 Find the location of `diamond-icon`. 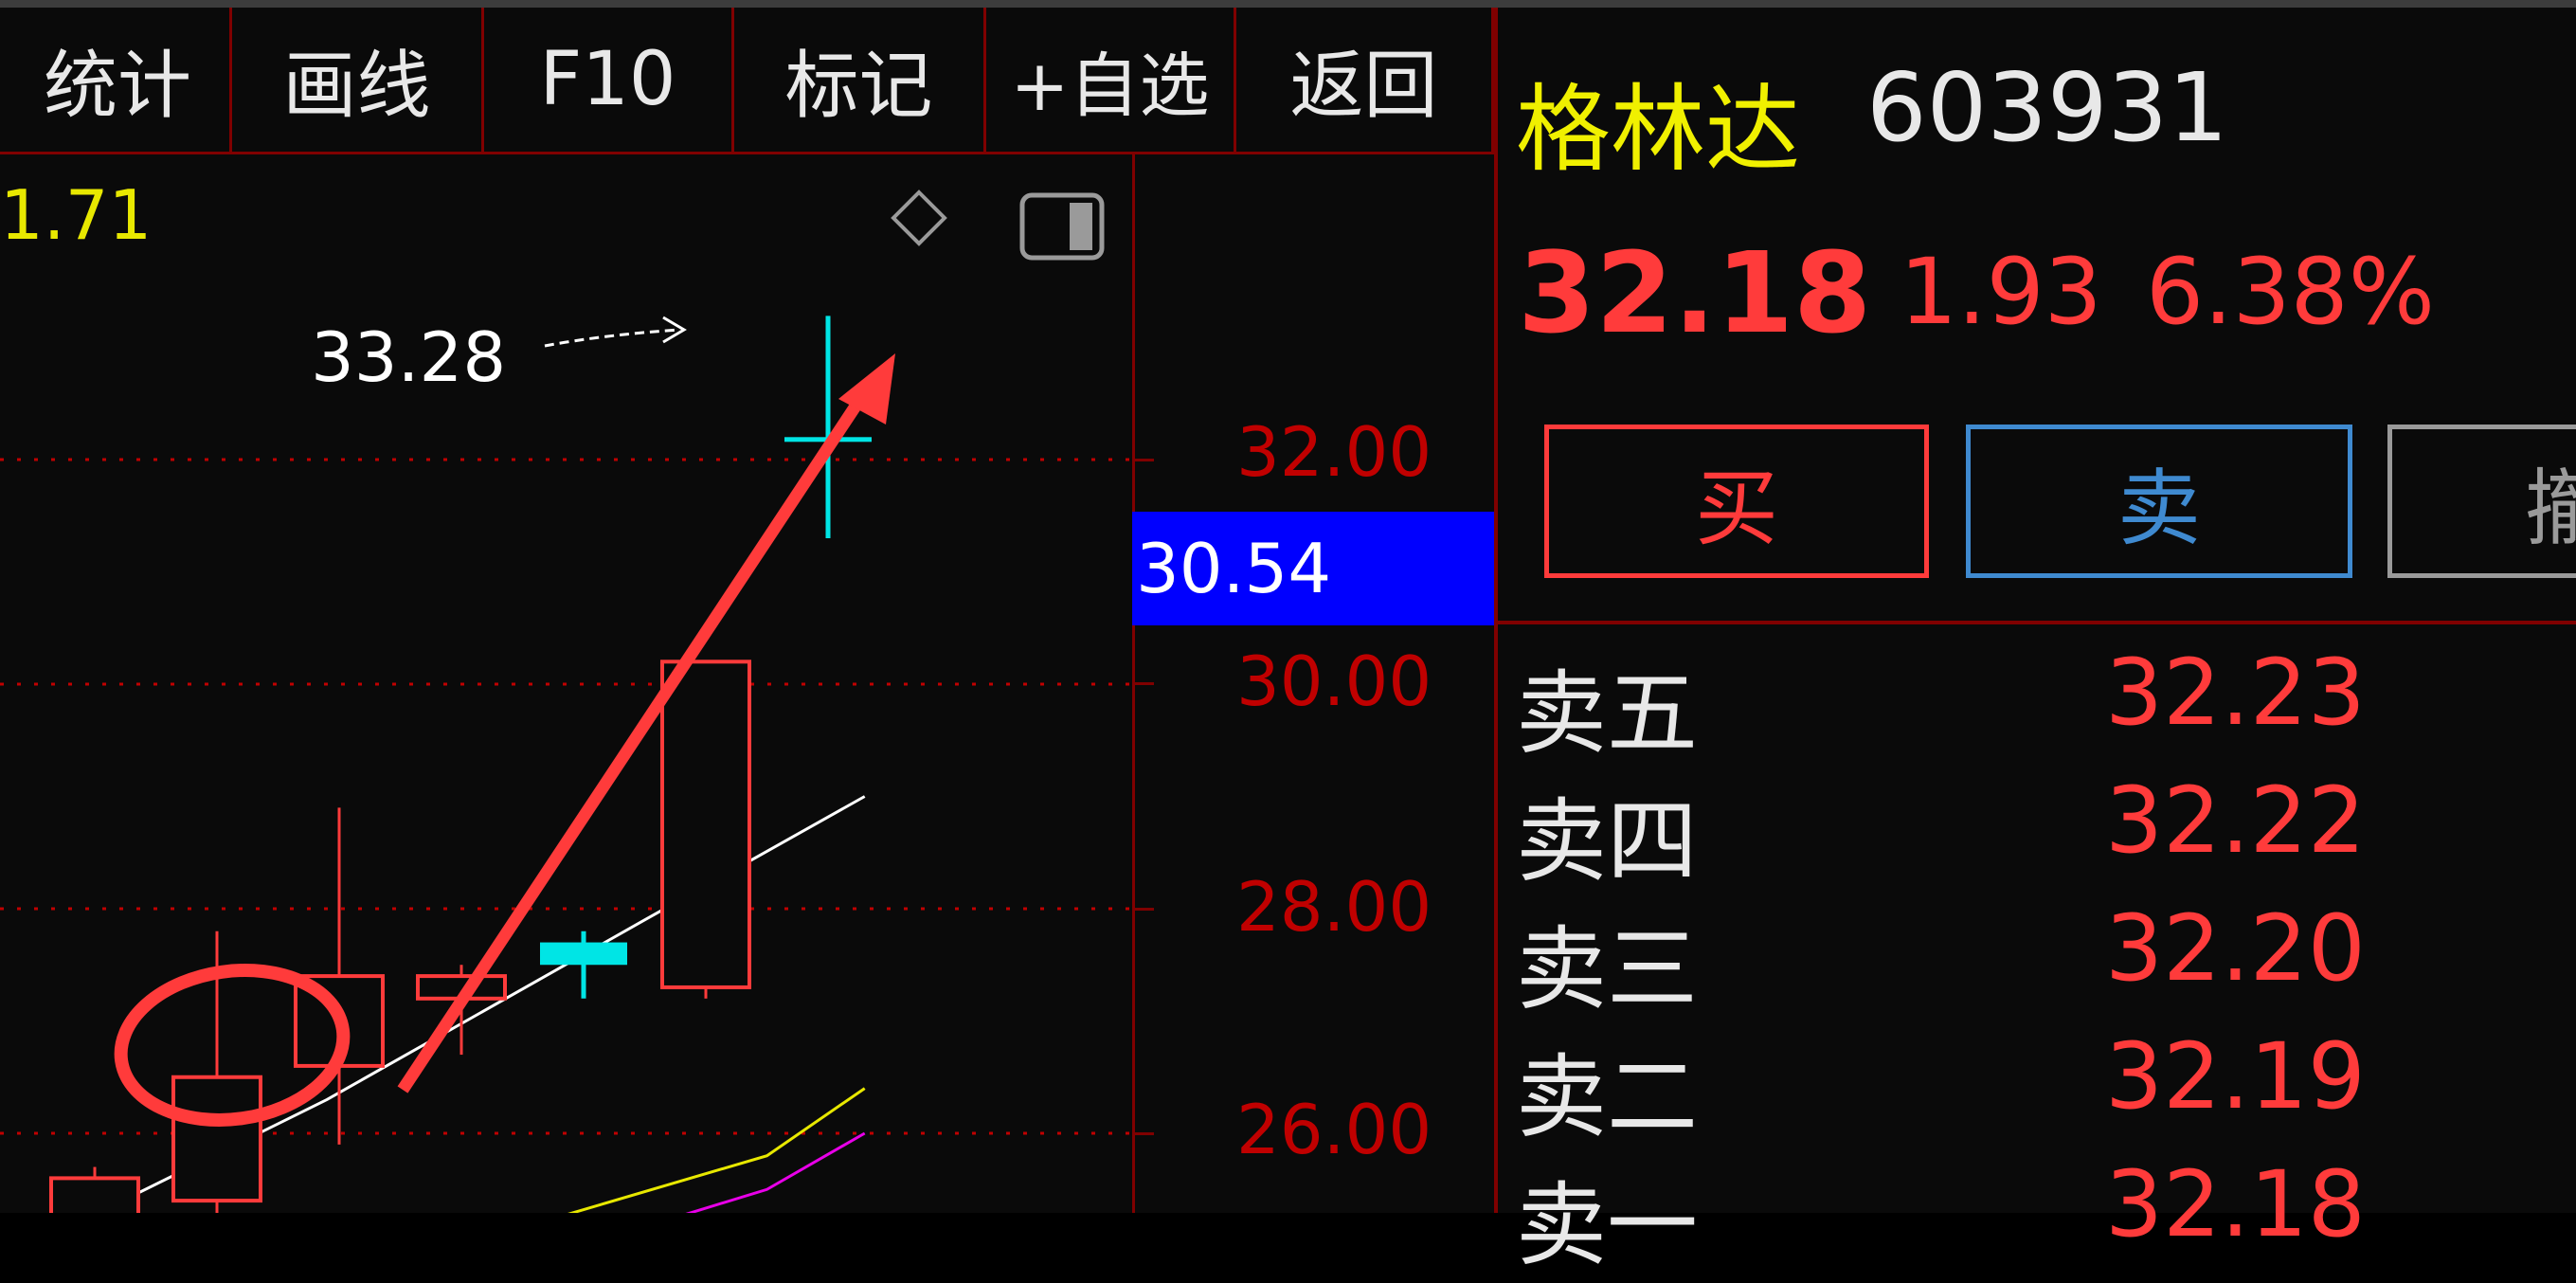

diamond-icon is located at coordinates (919, 218).